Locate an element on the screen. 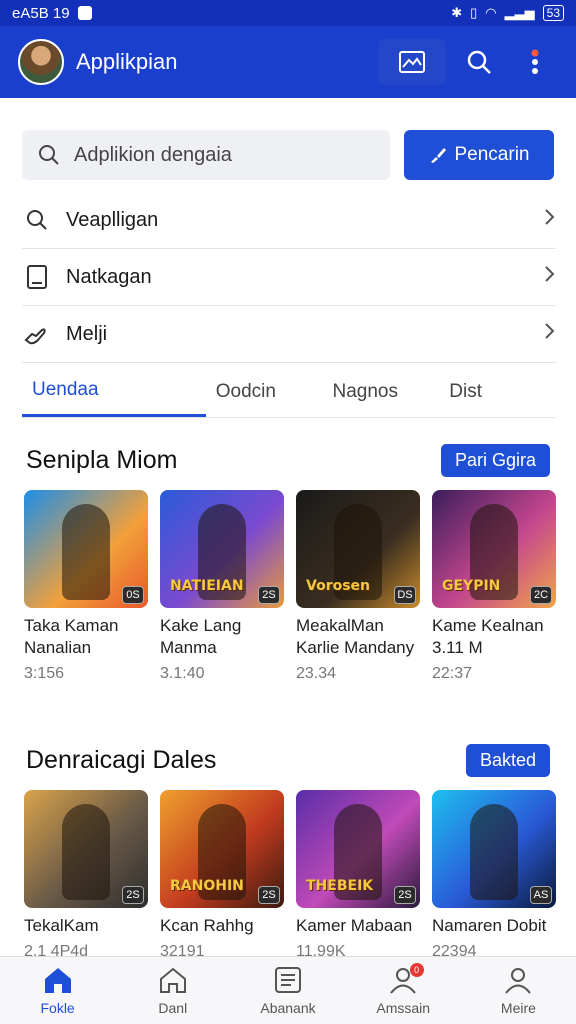 Image resolution: width=576 pixels, height=1024 pixels. game-card: NATIEIAN 2S Kake Lang Manma 3.1:40 is located at coordinates (222, 586).